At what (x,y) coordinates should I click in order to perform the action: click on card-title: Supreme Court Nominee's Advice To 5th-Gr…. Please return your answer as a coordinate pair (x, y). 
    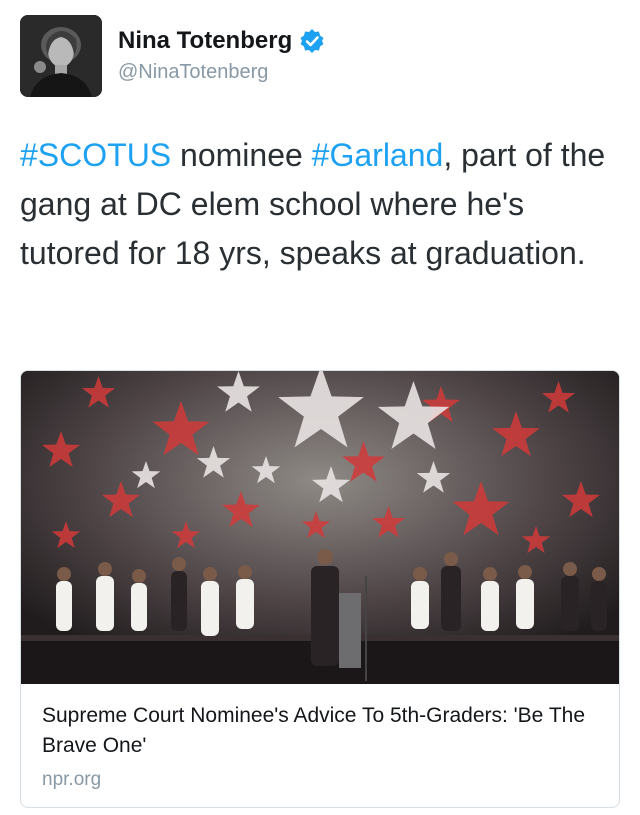
    Looking at the image, I should click on (320, 731).